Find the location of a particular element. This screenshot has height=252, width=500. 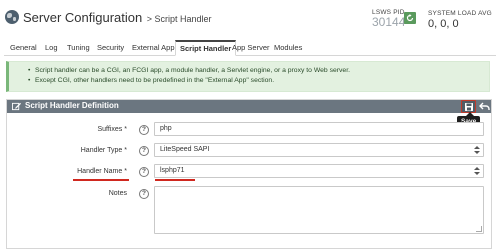

handler-type-select: LiteSpeed SAPI is located at coordinates (319, 150).